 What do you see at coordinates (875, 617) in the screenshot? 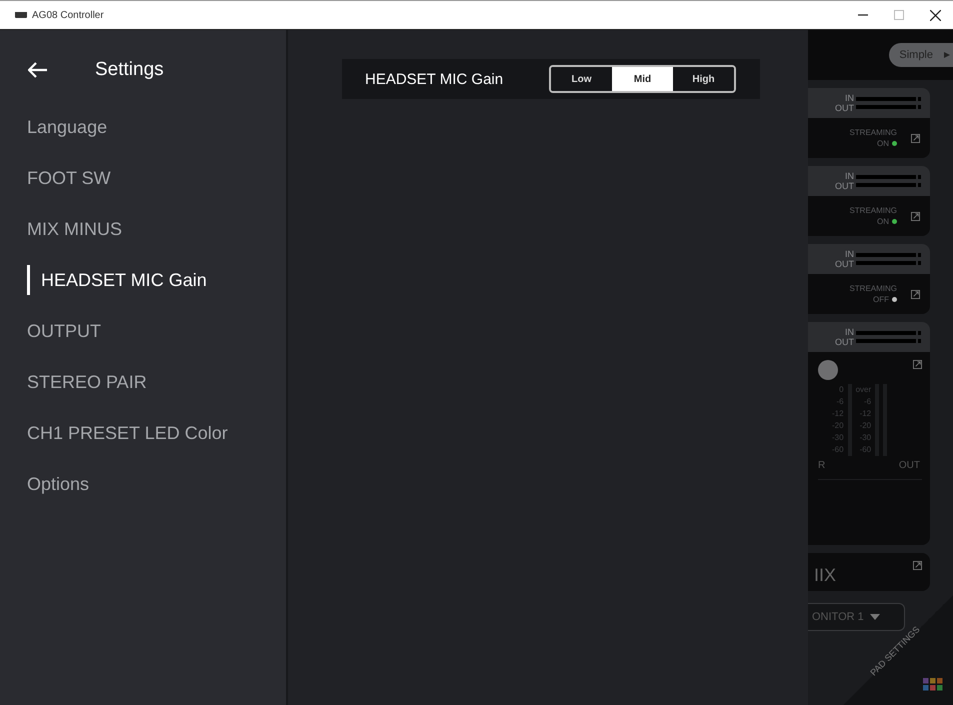
I see `caret-icon` at bounding box center [875, 617].